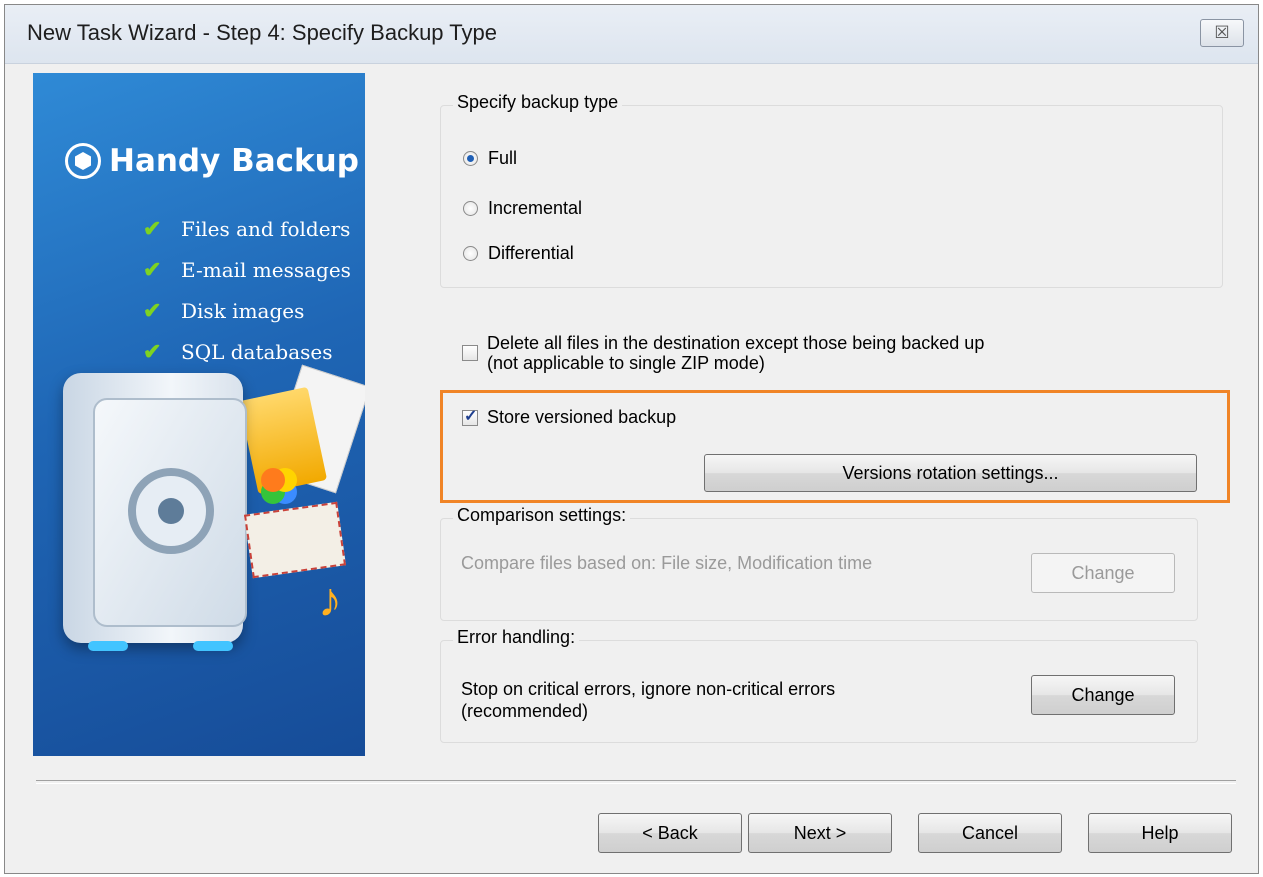  I want to click on feature-item: ✔ Disk images, so click(224, 311).